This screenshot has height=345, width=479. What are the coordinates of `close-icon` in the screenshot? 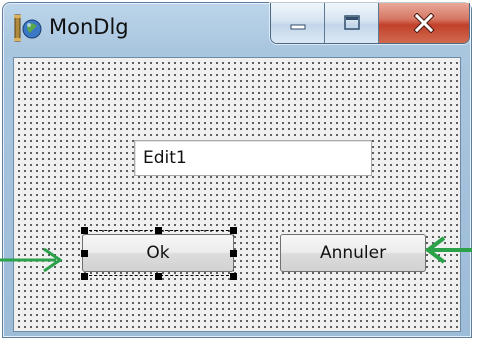 It's located at (424, 23).